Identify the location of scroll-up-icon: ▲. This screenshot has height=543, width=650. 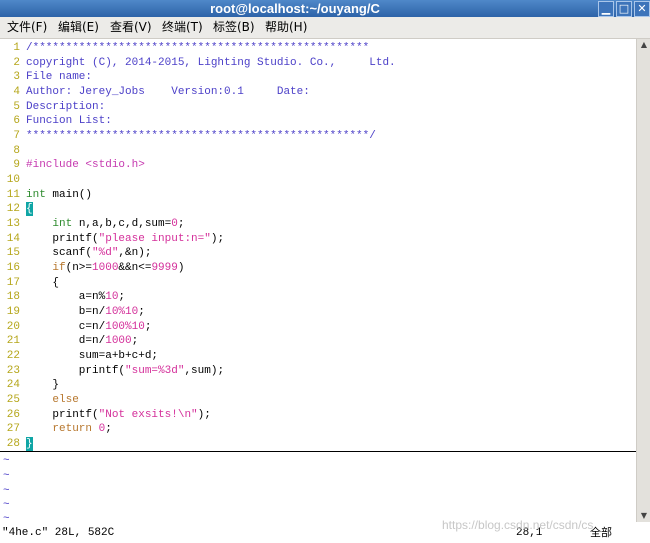
(643, 45).